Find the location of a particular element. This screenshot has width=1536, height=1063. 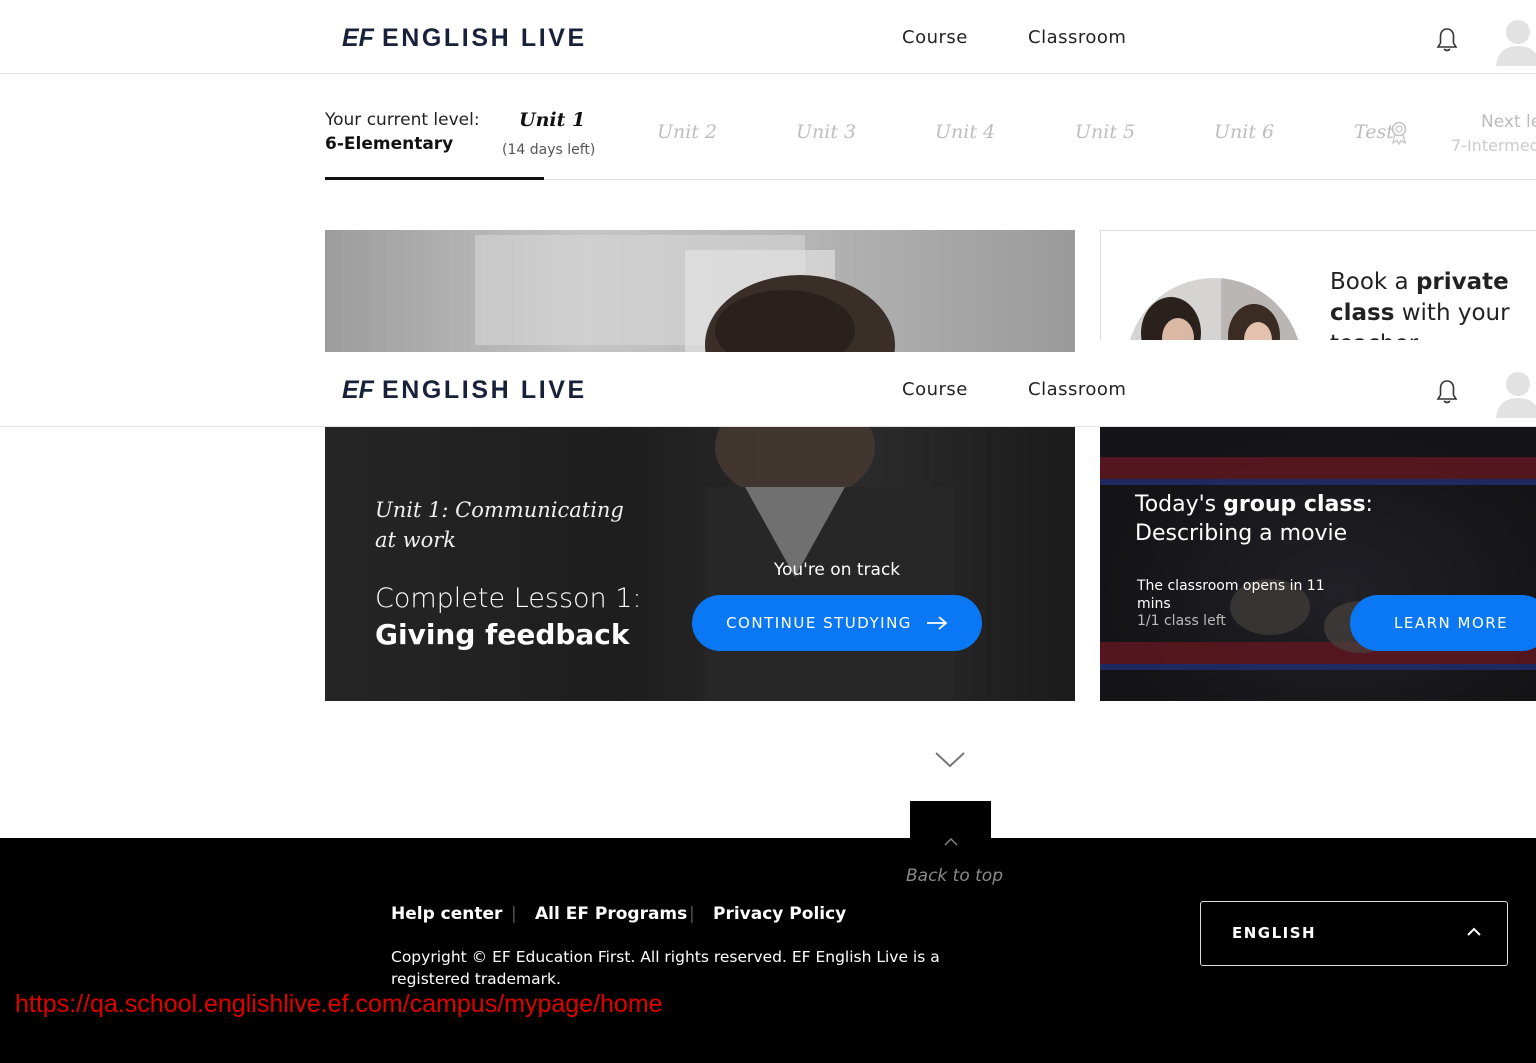

classes-left-text: 1/1 class left is located at coordinates (1181, 621).